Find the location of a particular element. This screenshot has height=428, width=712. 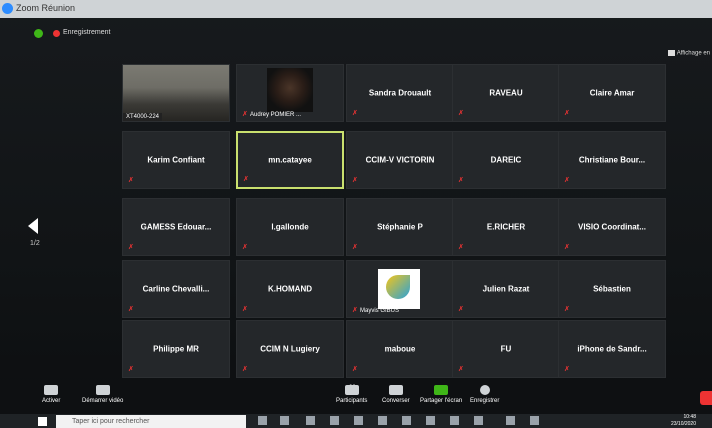

participant-tile: Carline Chevalli... ✗ is located at coordinates (176, 289).